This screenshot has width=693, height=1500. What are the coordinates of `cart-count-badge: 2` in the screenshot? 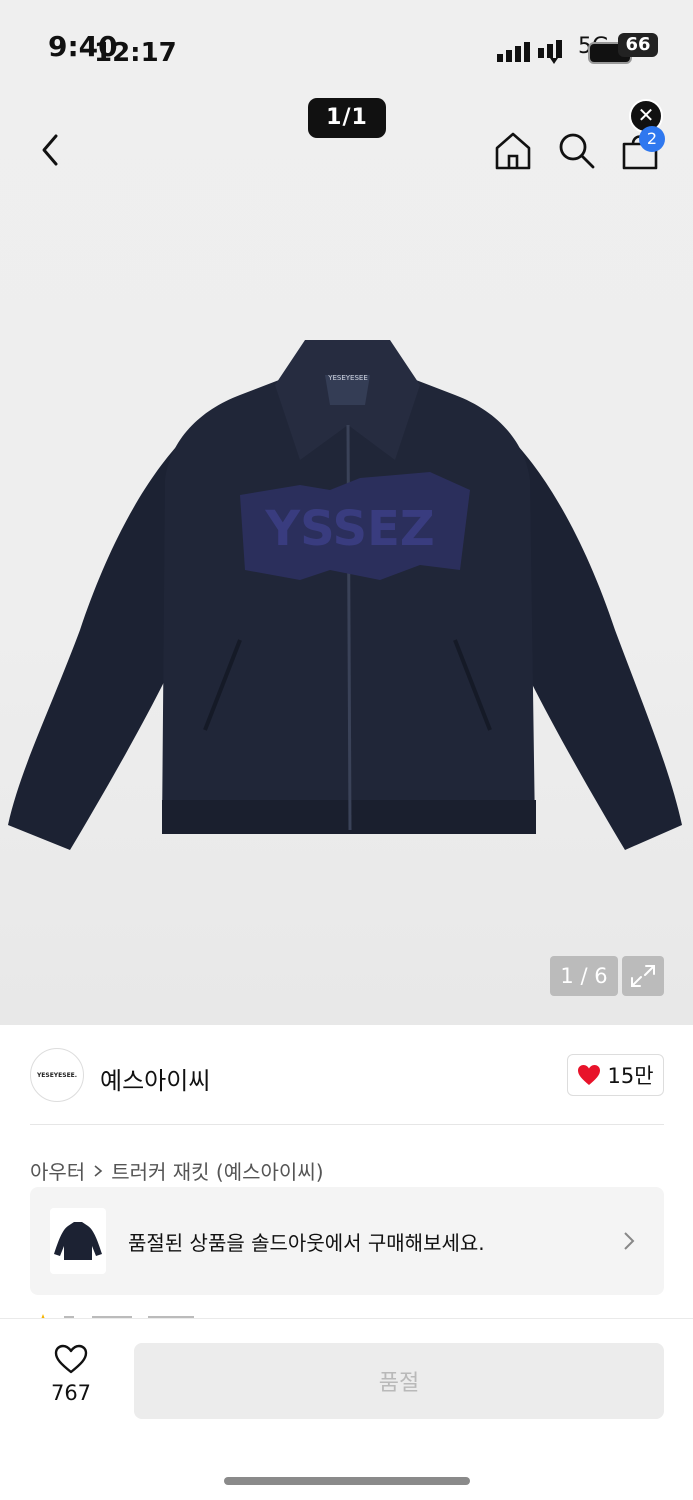 It's located at (652, 139).